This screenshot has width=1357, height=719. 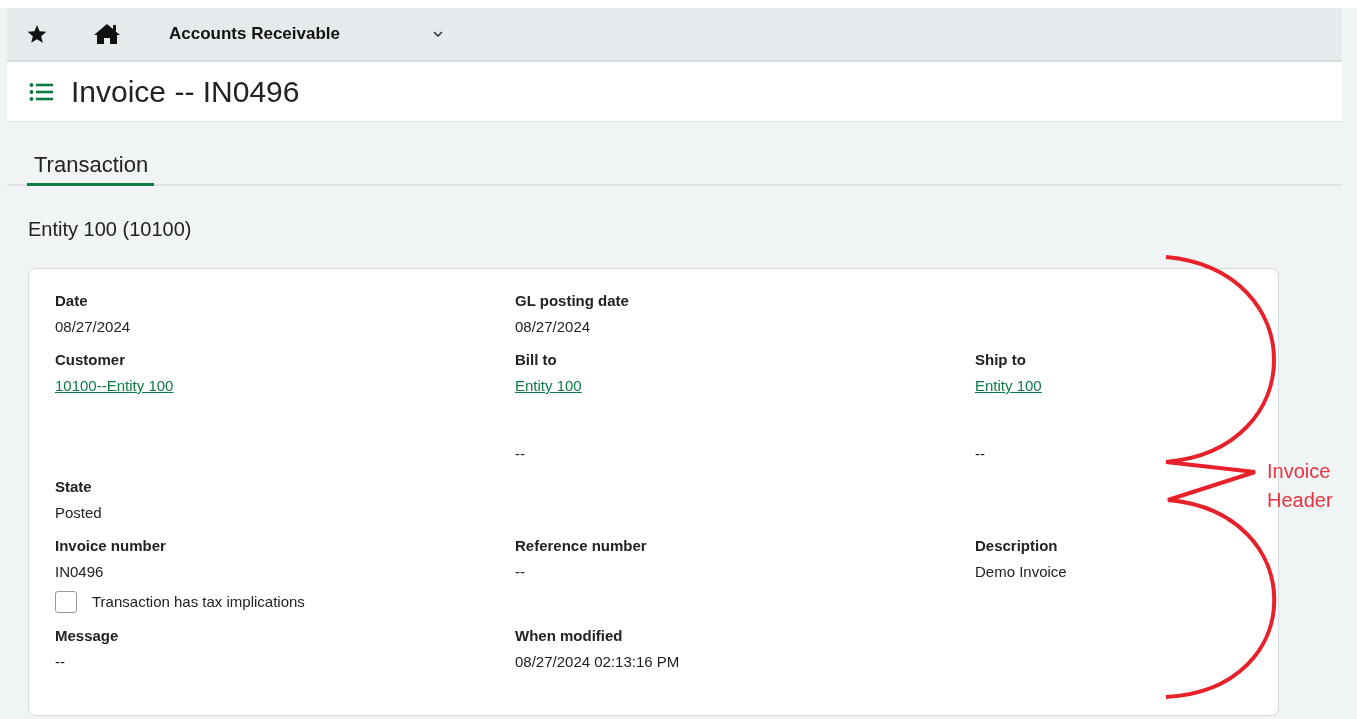 What do you see at coordinates (572, 301) in the screenshot?
I see `field-label: GL posting date` at bounding box center [572, 301].